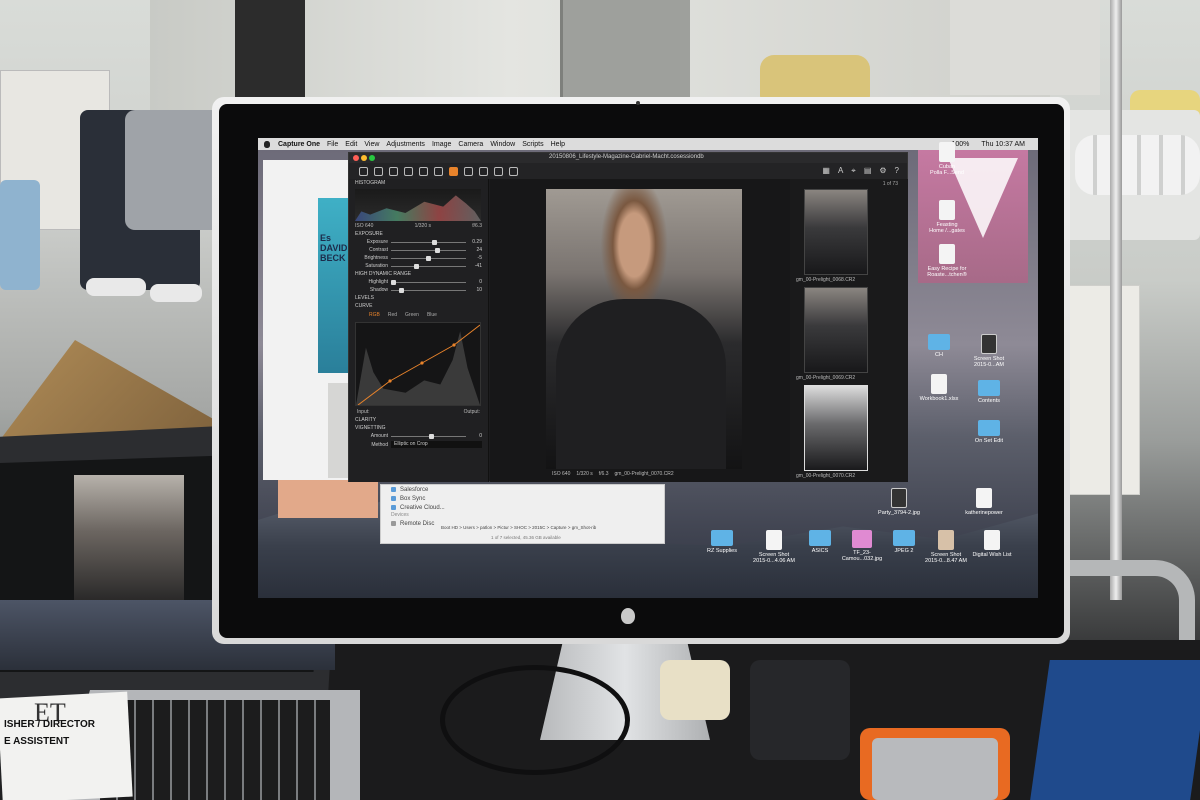 This screenshot has height=800, width=1200. What do you see at coordinates (989, 428) in the screenshot?
I see `folder-icon` at bounding box center [989, 428].